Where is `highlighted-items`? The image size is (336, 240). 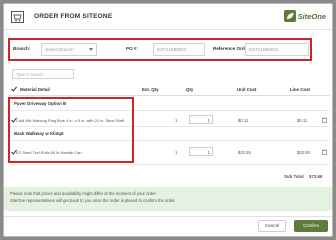 highlighted-items is located at coordinates (71, 130).